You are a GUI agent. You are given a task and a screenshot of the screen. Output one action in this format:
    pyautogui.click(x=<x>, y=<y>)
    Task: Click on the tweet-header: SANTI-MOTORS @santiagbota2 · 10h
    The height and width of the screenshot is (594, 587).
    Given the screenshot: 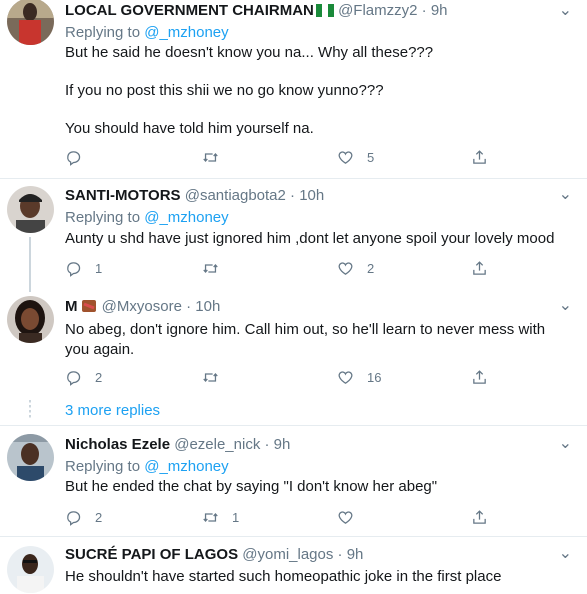 What is the action you would take?
    pyautogui.click(x=194, y=196)
    